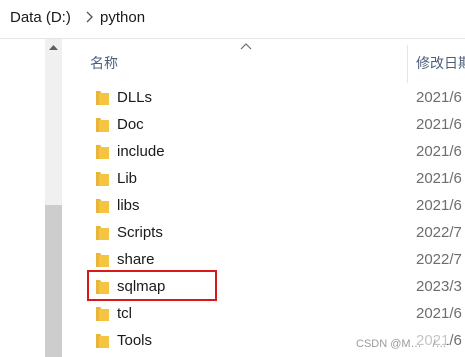 This screenshot has height=357, width=465. I want to click on file-name: DLLs, so click(135, 97).